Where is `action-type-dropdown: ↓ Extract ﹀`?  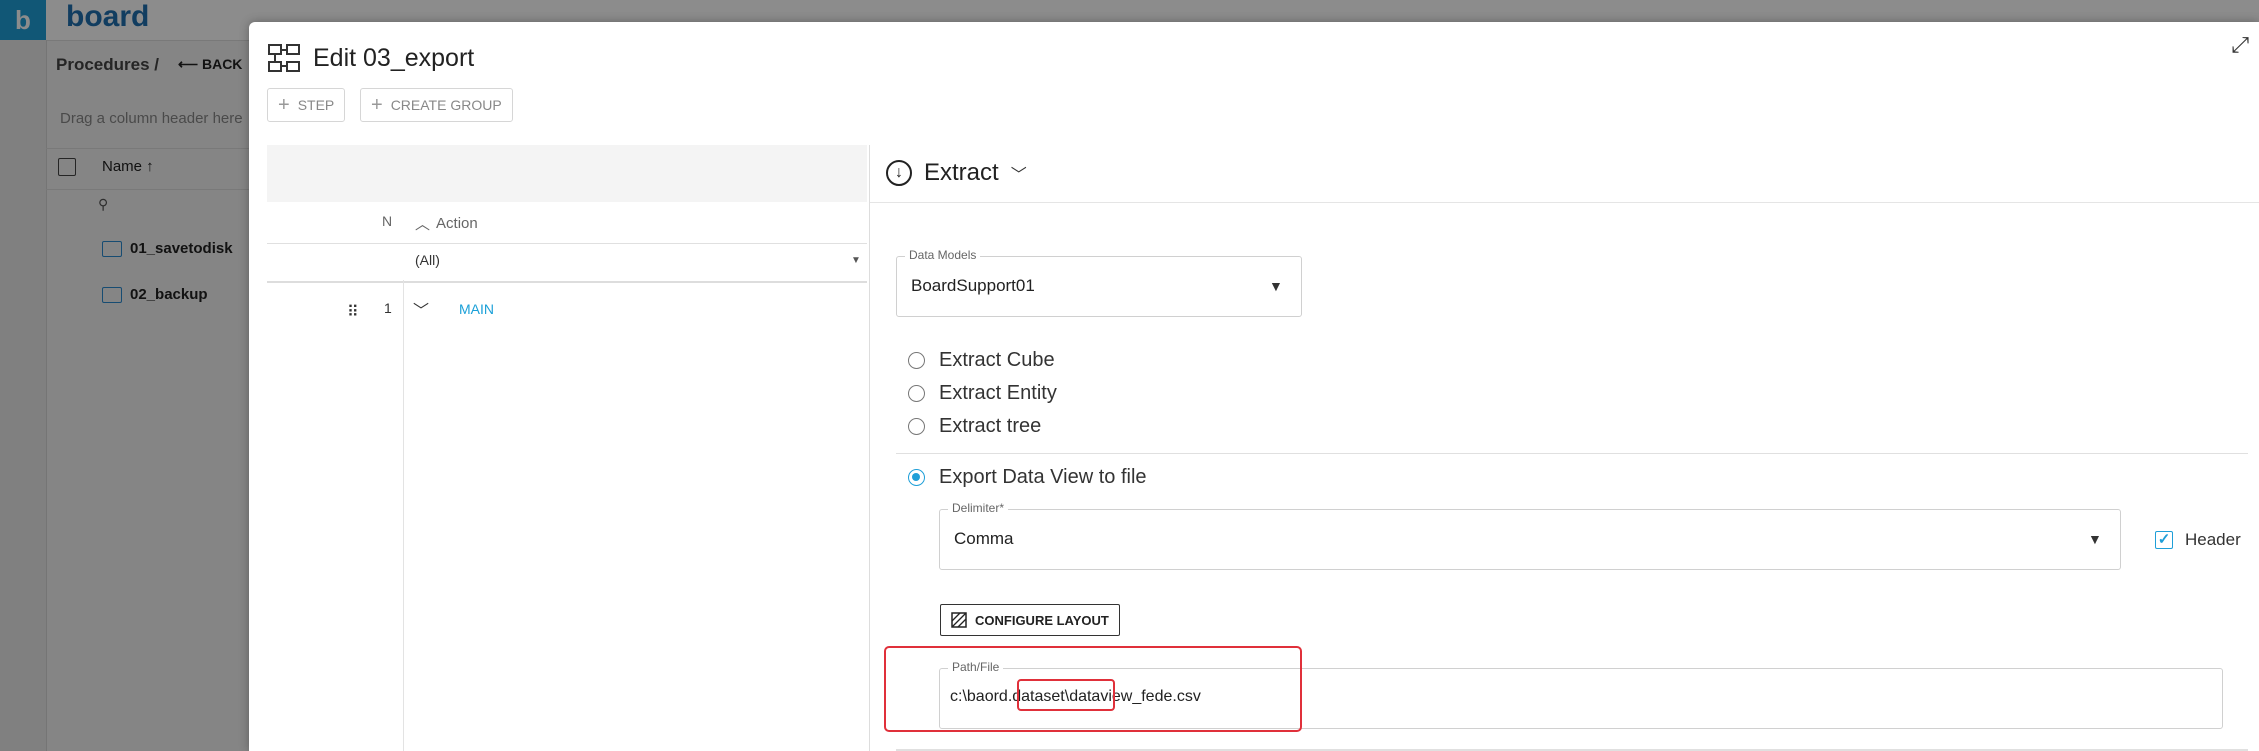 action-type-dropdown: ↓ Extract ﹀ is located at coordinates (956, 173).